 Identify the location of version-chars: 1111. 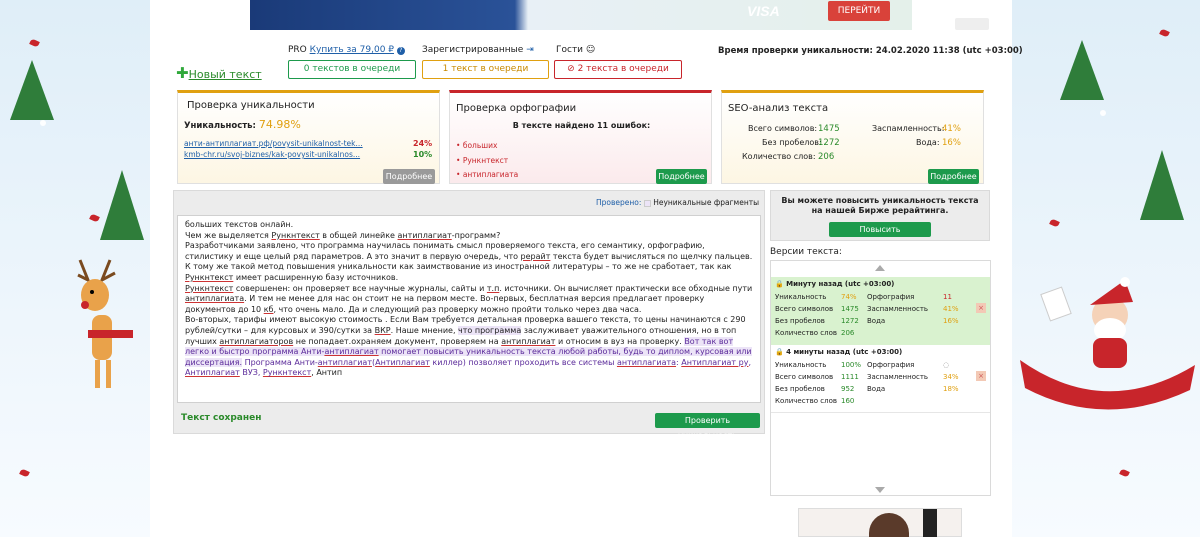
(850, 377).